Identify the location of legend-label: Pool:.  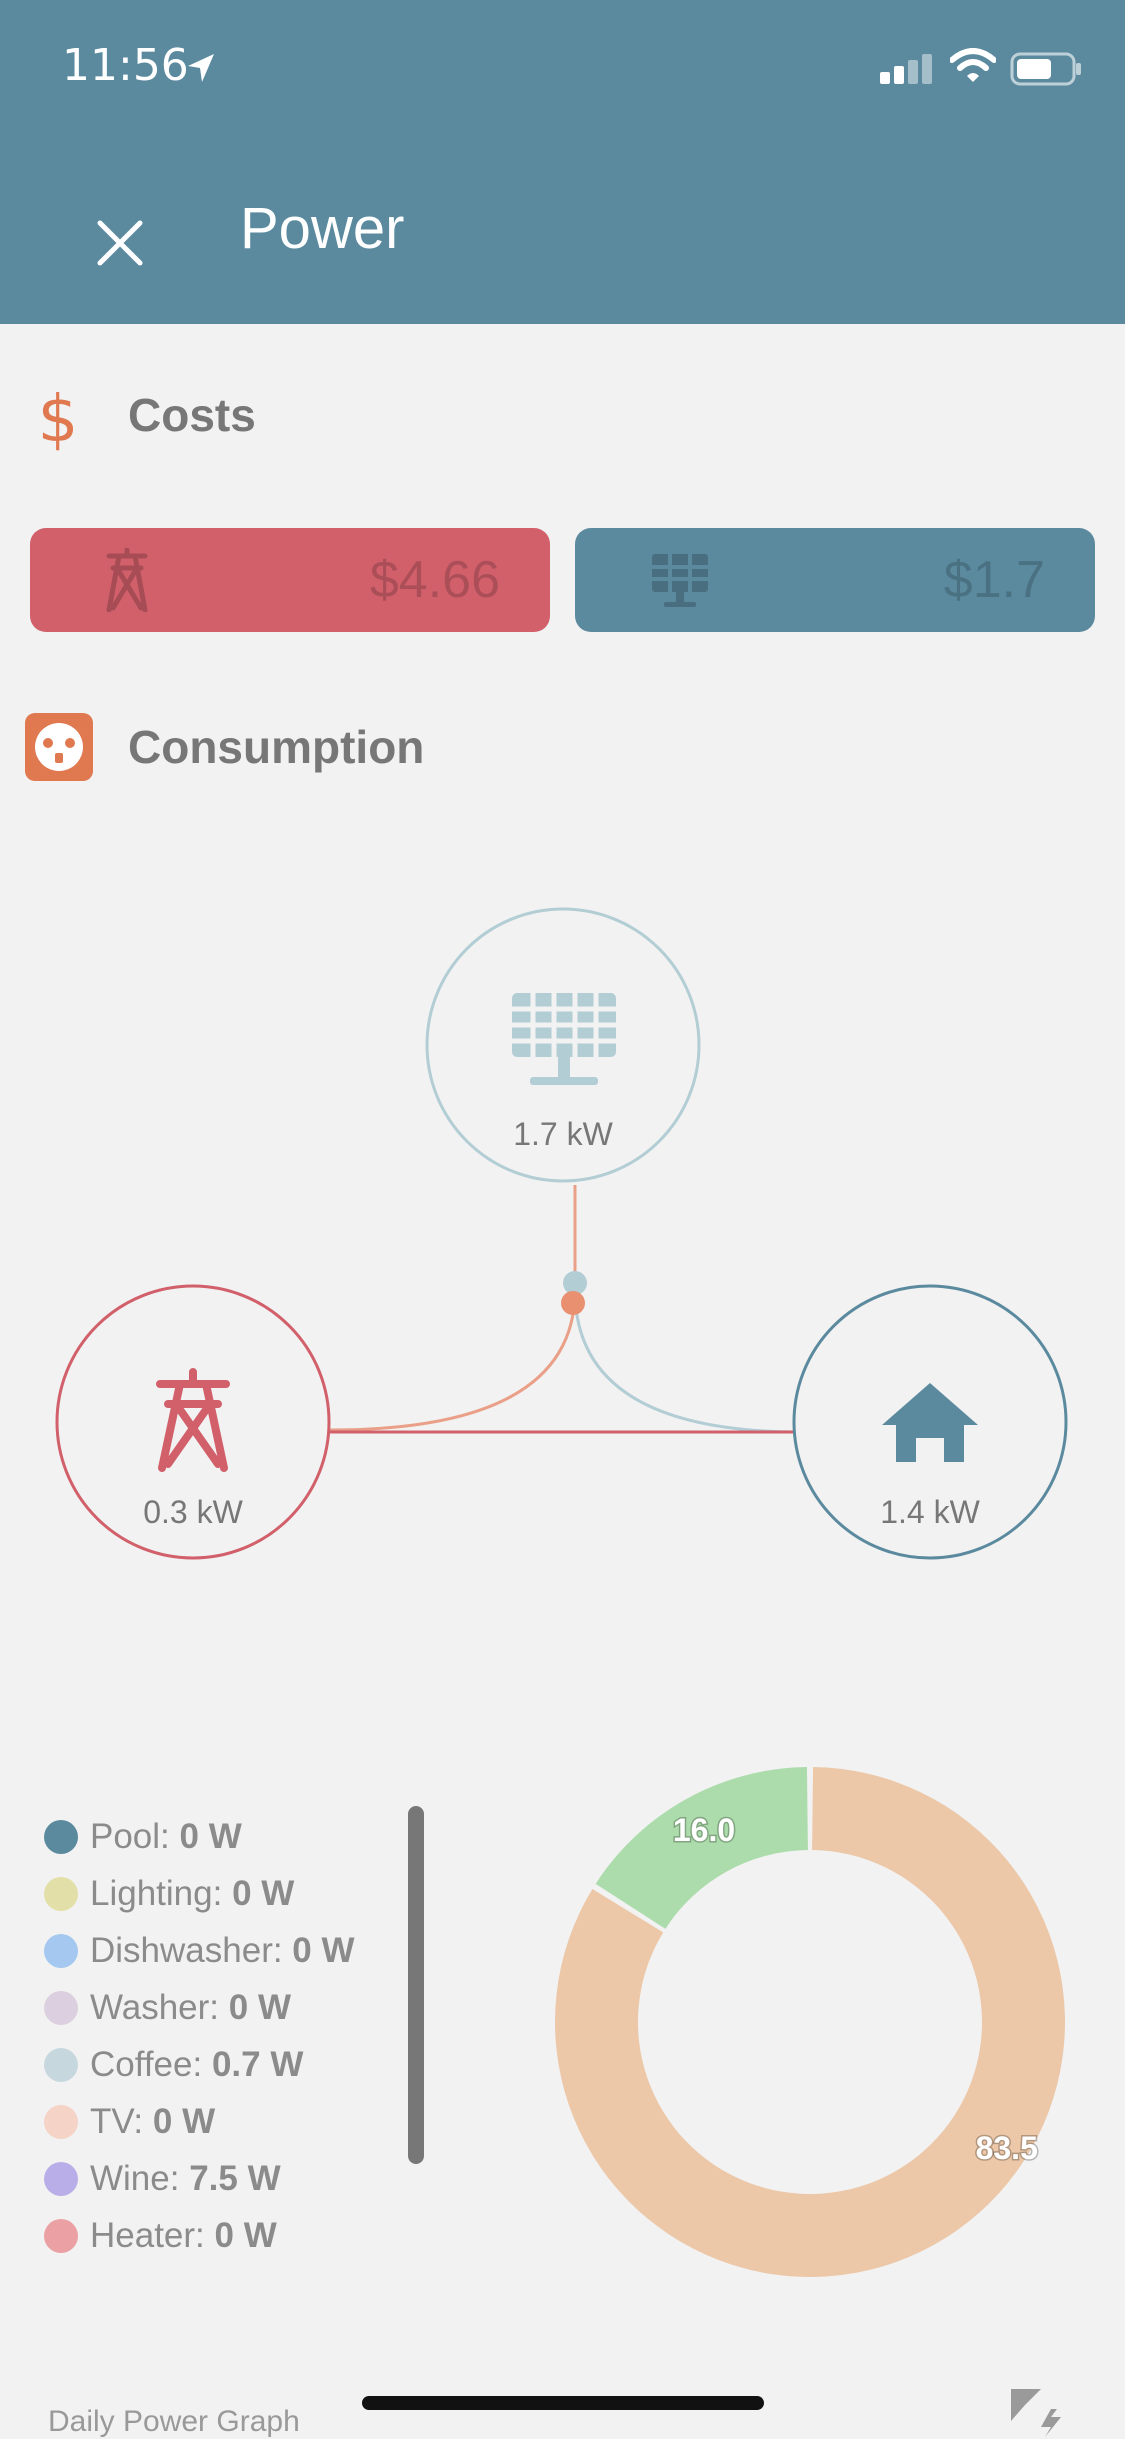
(135, 1836).